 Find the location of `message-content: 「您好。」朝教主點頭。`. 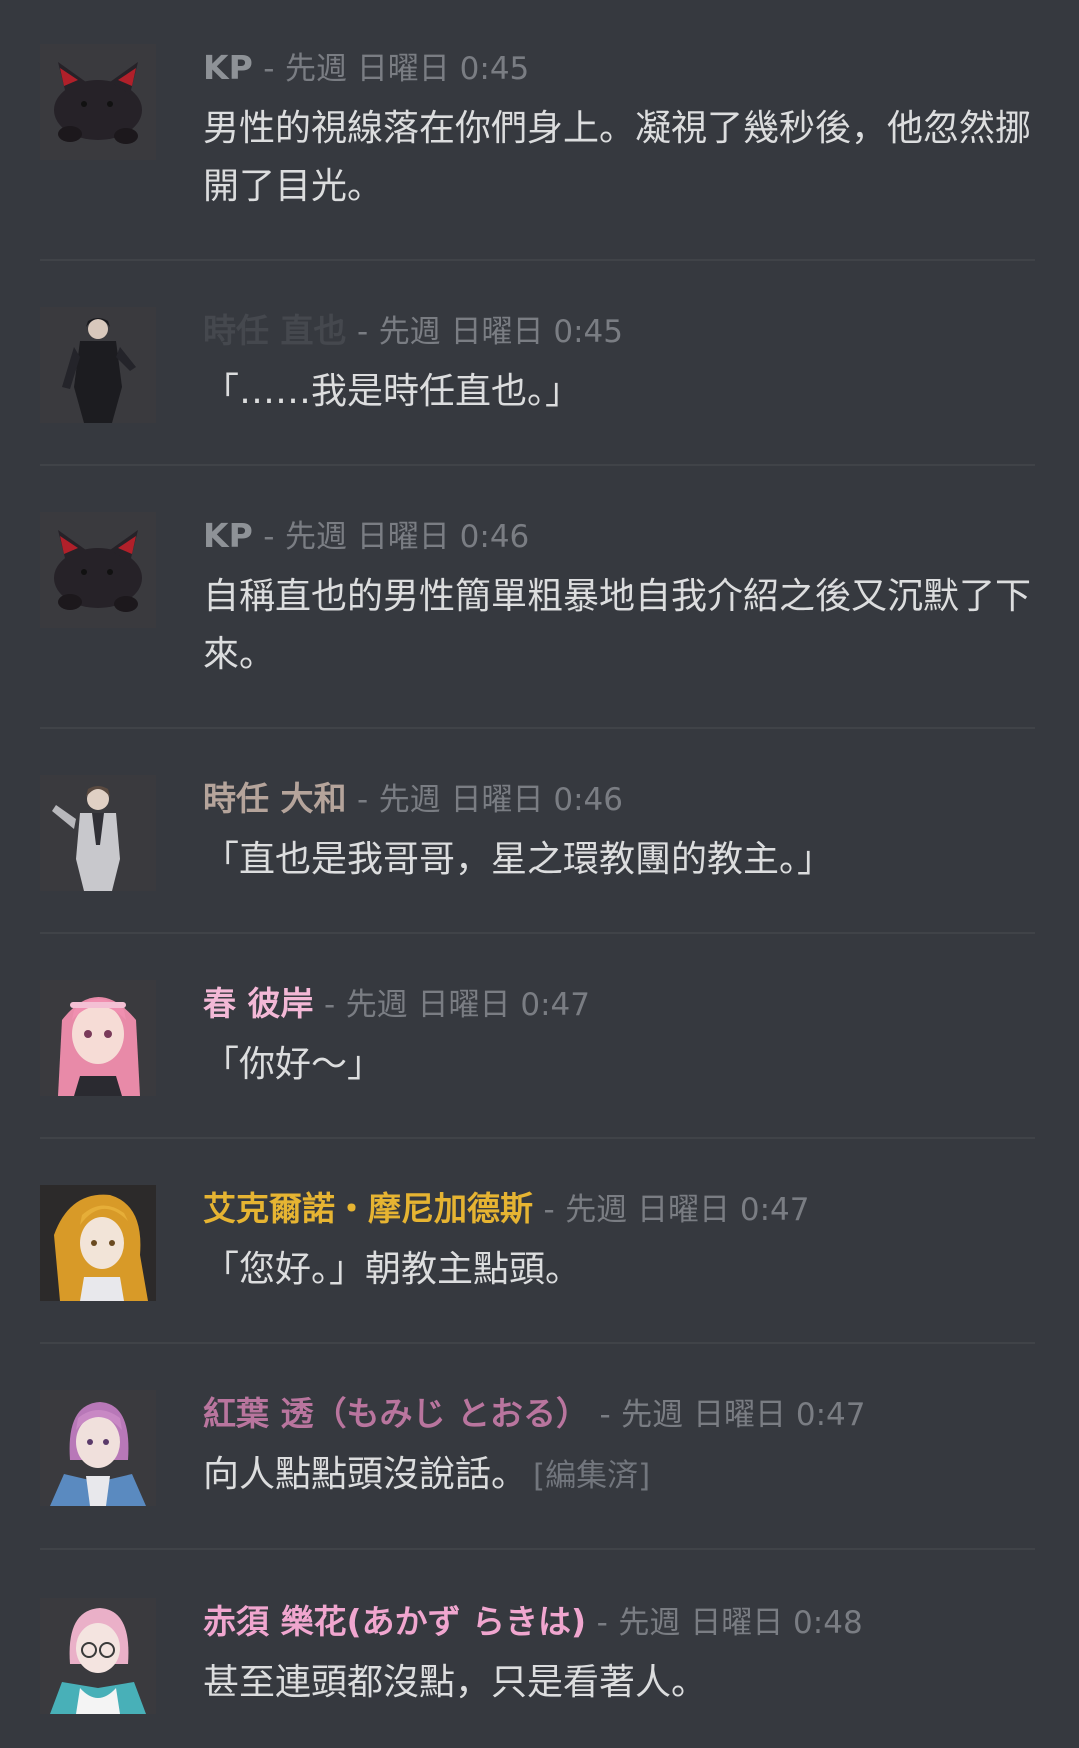

message-content: 「您好。」朝教主點頭。 is located at coordinates (621, 1270).